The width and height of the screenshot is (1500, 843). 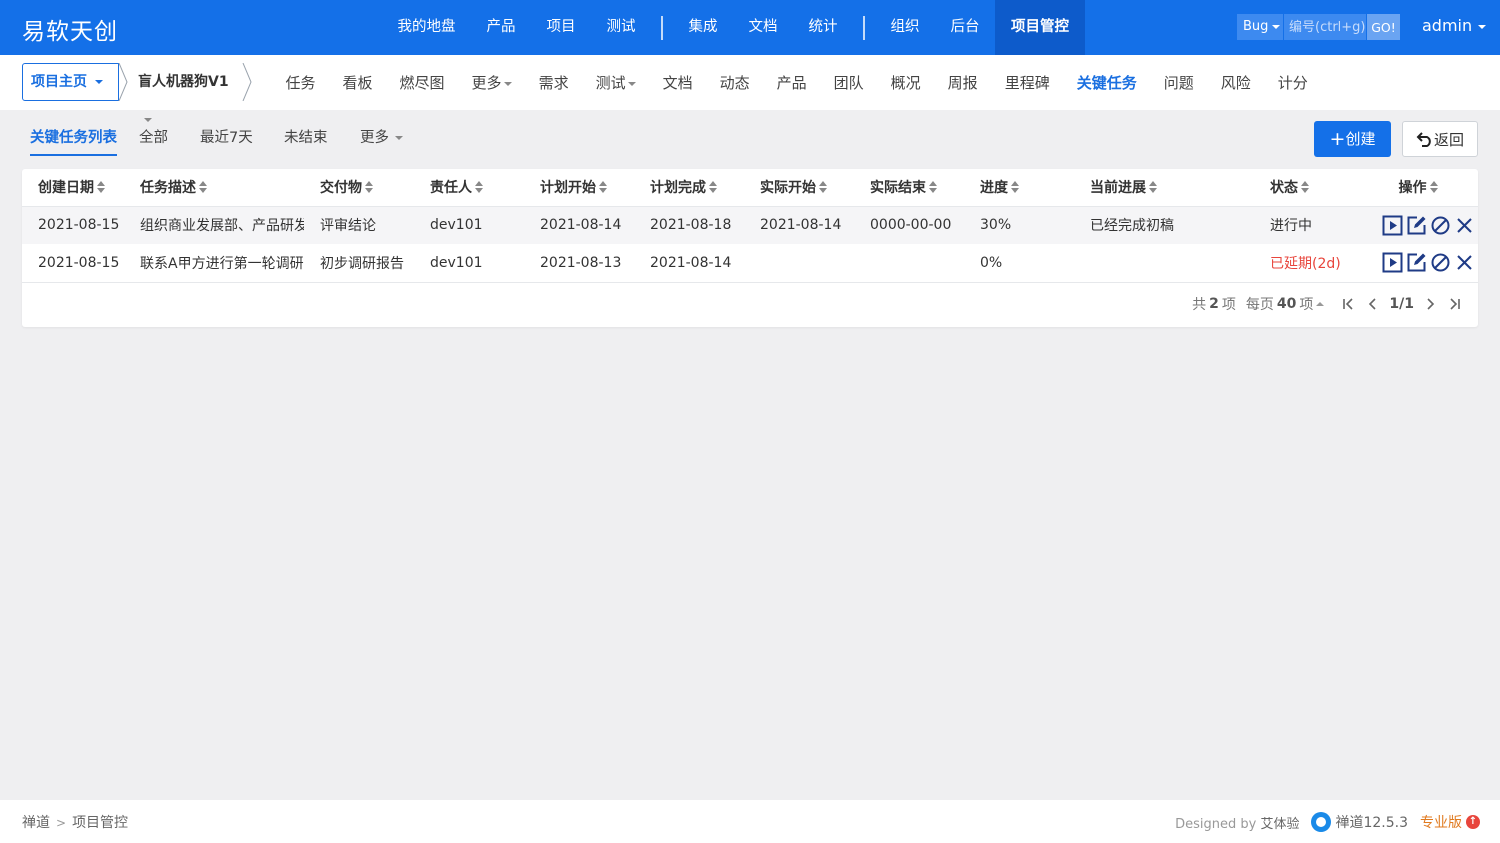 I want to click on breadcrumb-arrow-icon, so click(x=123, y=82).